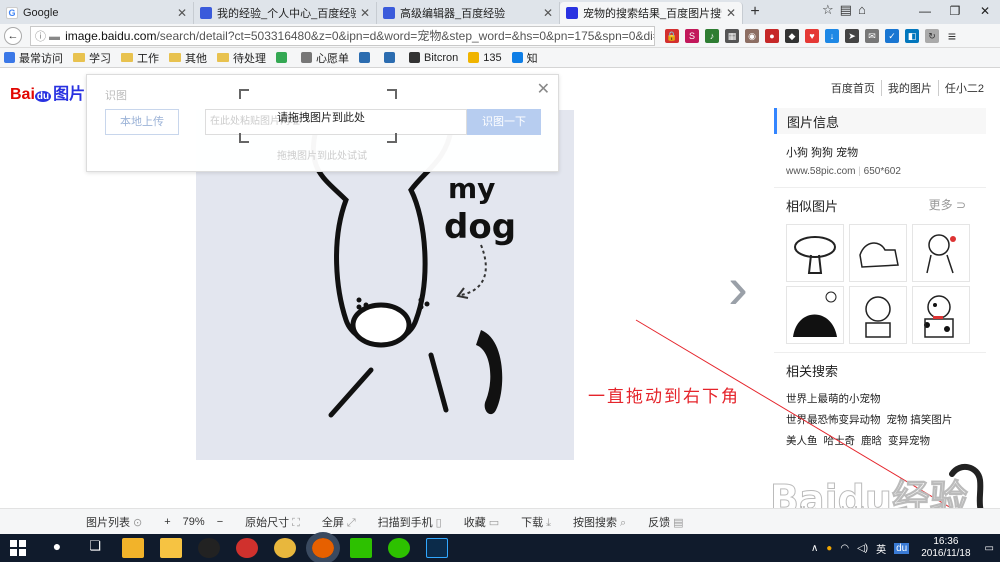 The image size is (1000, 562). Describe the element at coordinates (755, 13) in the screenshot. I see `new-tab-button: +` at that location.